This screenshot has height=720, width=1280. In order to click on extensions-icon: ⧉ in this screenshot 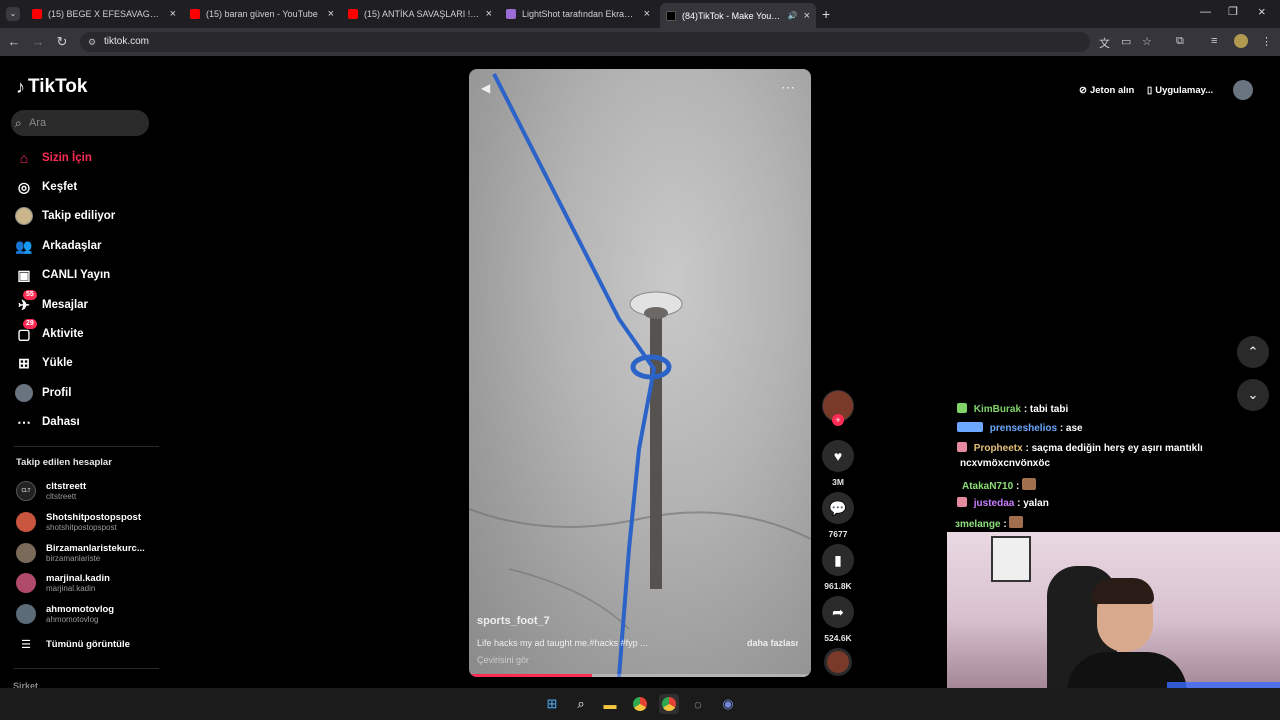, I will do `click(1180, 41)`.